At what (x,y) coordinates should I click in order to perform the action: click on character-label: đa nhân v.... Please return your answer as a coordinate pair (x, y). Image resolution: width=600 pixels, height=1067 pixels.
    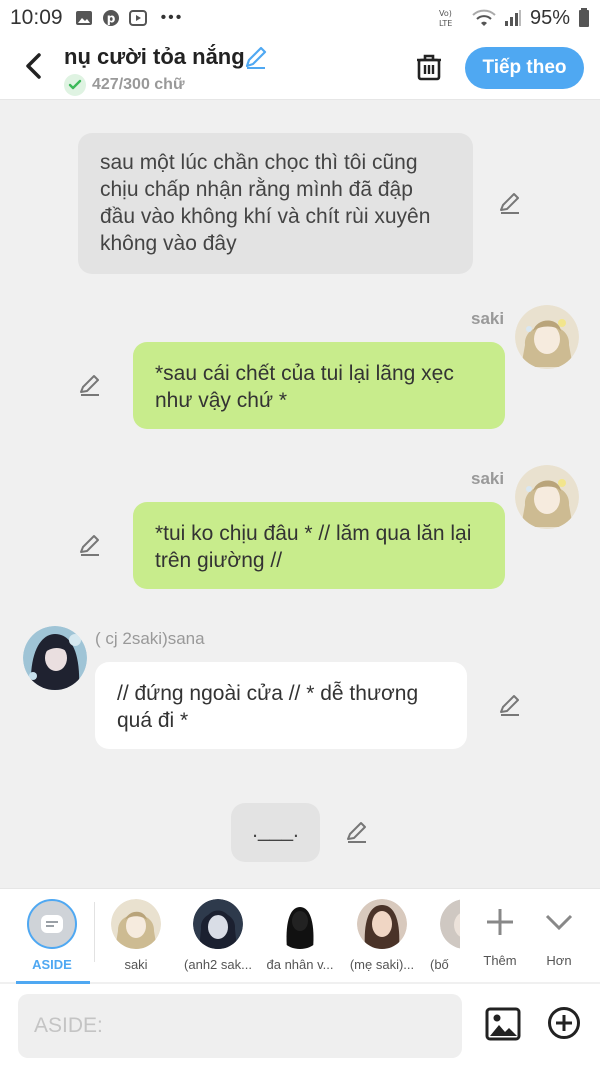
    Looking at the image, I should click on (300, 964).